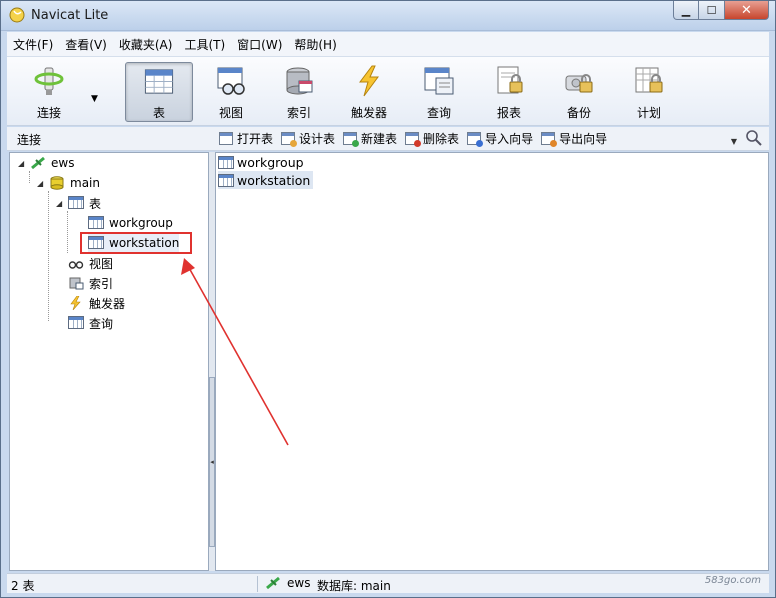 This screenshot has height=598, width=776. What do you see at coordinates (439, 81) in the screenshot?
I see `query-icon` at bounding box center [439, 81].